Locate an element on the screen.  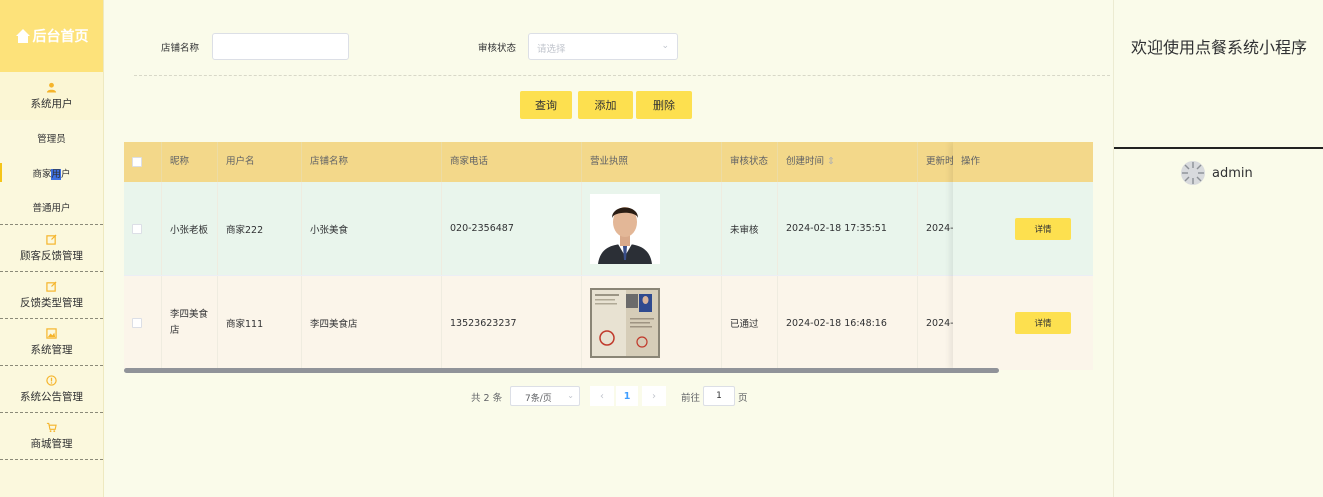
column-header: 店铺名称 is located at coordinates (372, 162).